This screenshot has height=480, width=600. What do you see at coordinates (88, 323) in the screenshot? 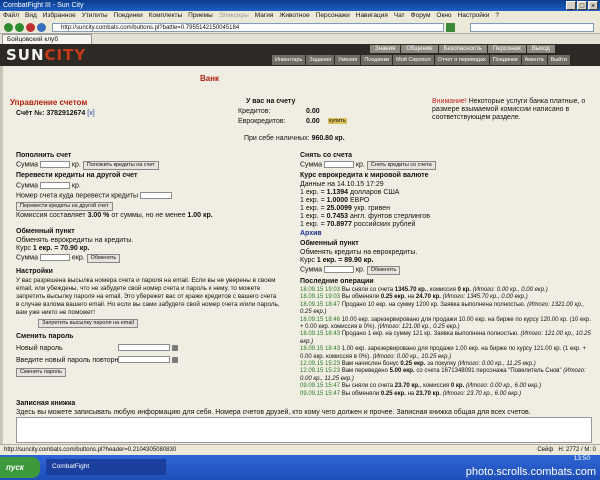
I see `disable-email-button: Запретить высылку пароля на email` at bounding box center [88, 323].